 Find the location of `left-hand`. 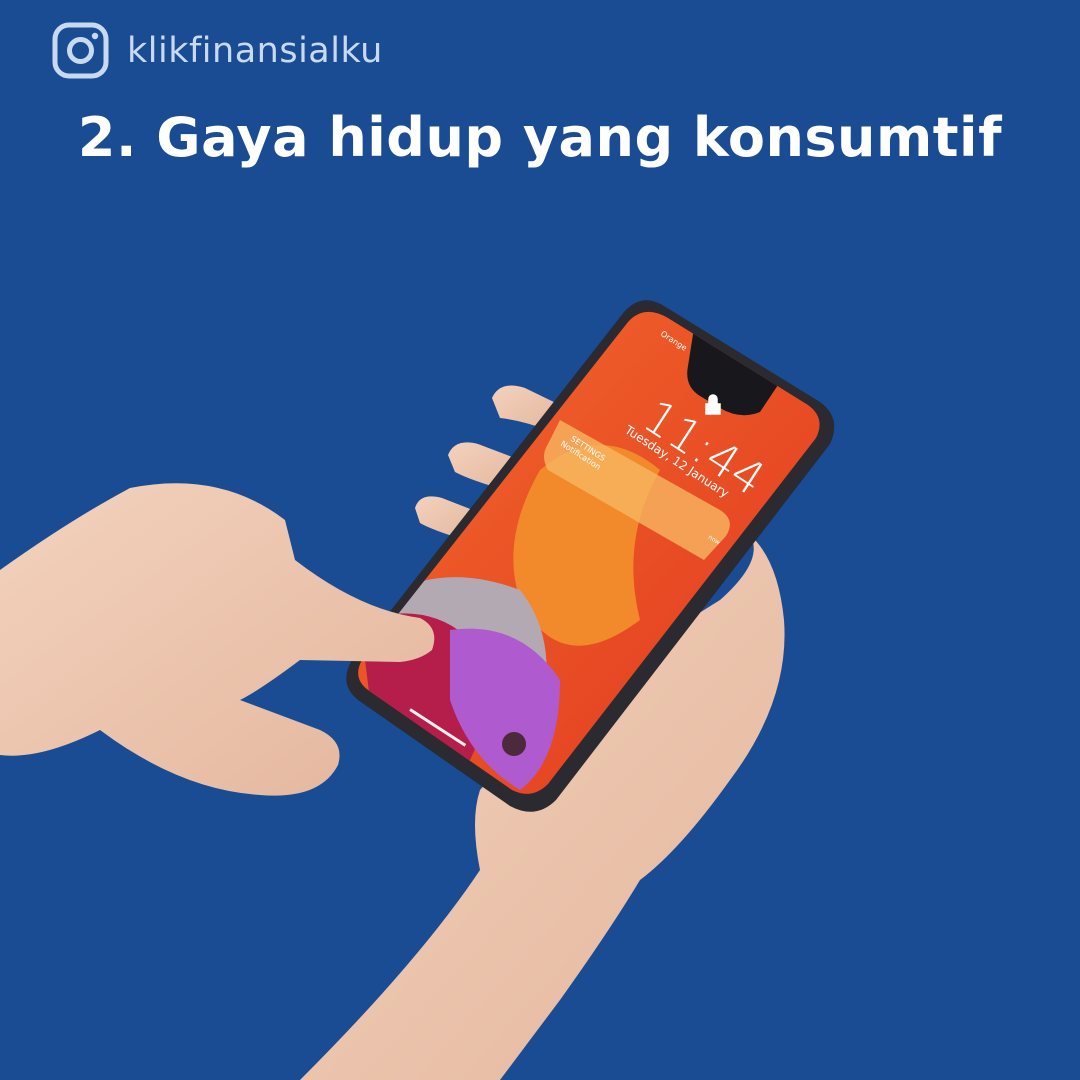

left-hand is located at coordinates (217, 639).